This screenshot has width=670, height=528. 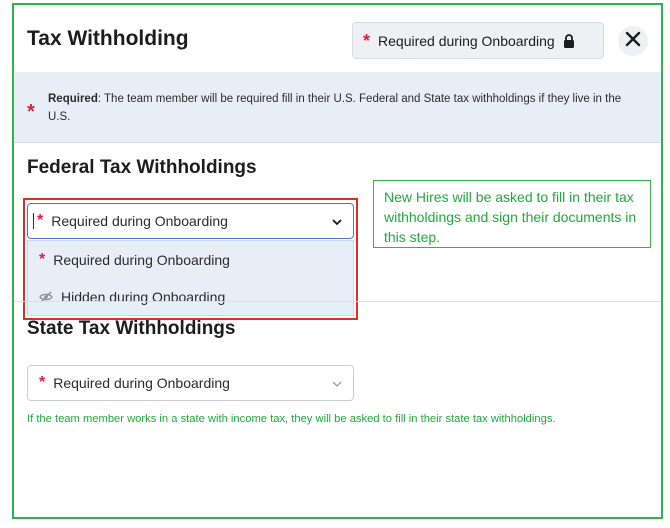 I want to click on onboarding-status-pill: * Required during Onboarding, so click(x=478, y=40).